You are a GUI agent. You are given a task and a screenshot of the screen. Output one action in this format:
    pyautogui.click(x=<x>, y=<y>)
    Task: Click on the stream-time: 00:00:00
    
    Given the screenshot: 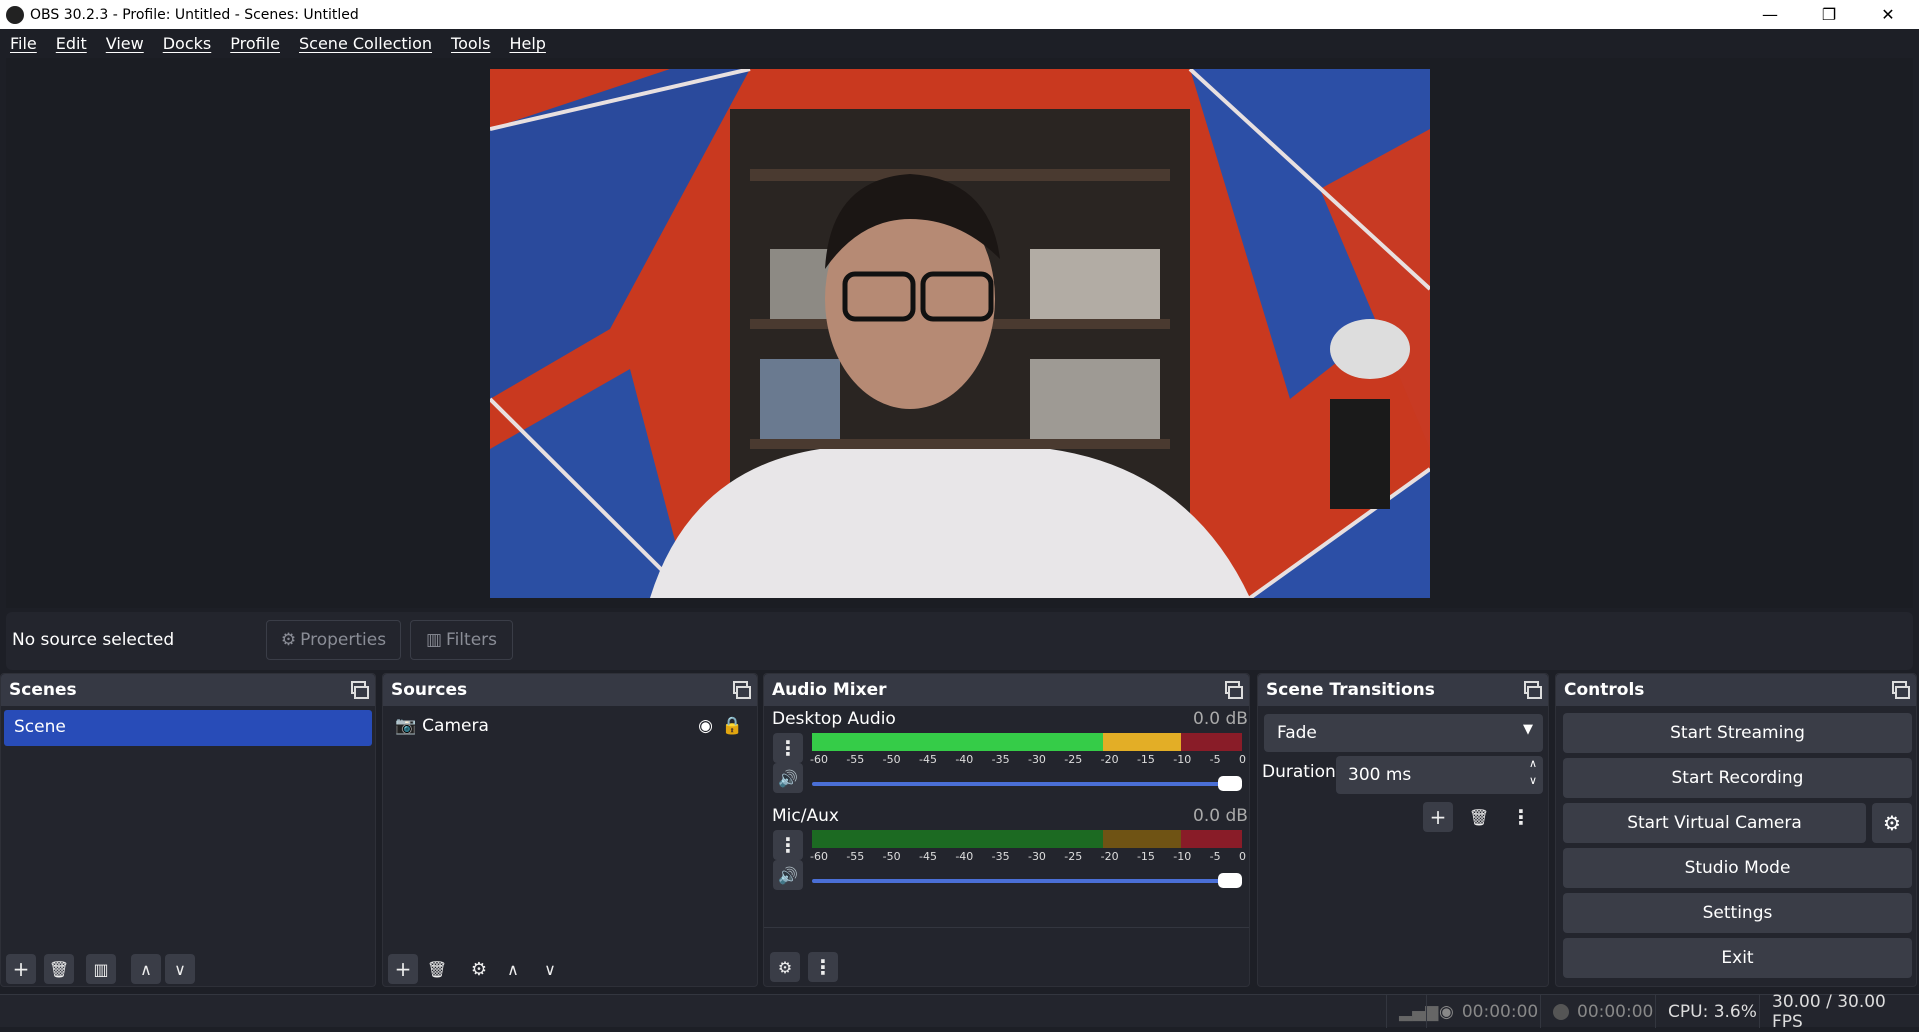 What is the action you would take?
    pyautogui.click(x=1500, y=1011)
    